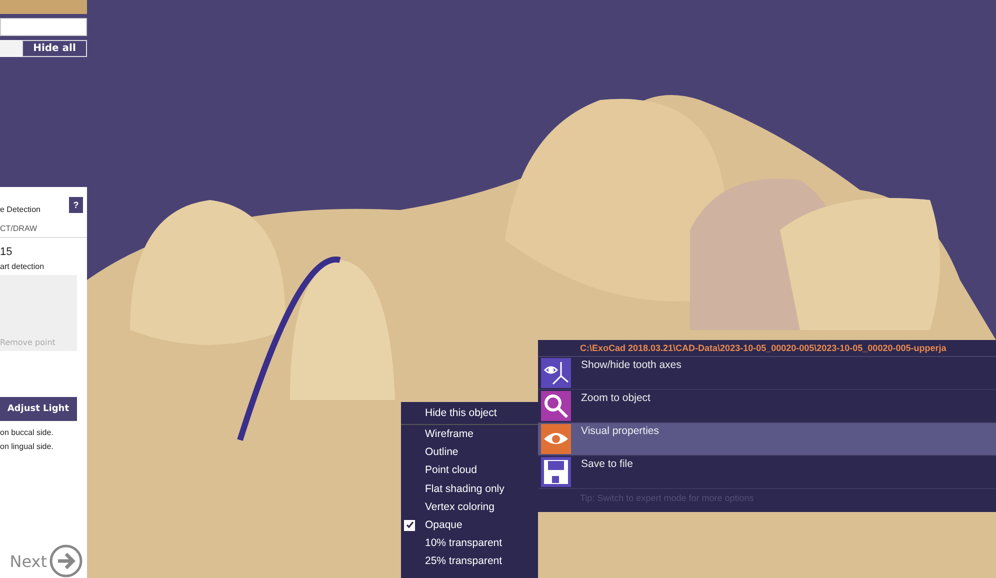  What do you see at coordinates (48, 561) in the screenshot?
I see `next-button: Next` at bounding box center [48, 561].